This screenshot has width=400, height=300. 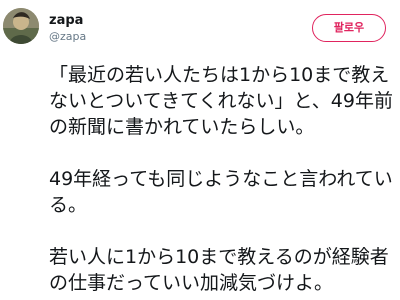 What do you see at coordinates (219, 75) in the screenshot?
I see `tweet-line: 「最近の若い人たちは1から10まで教え` at bounding box center [219, 75].